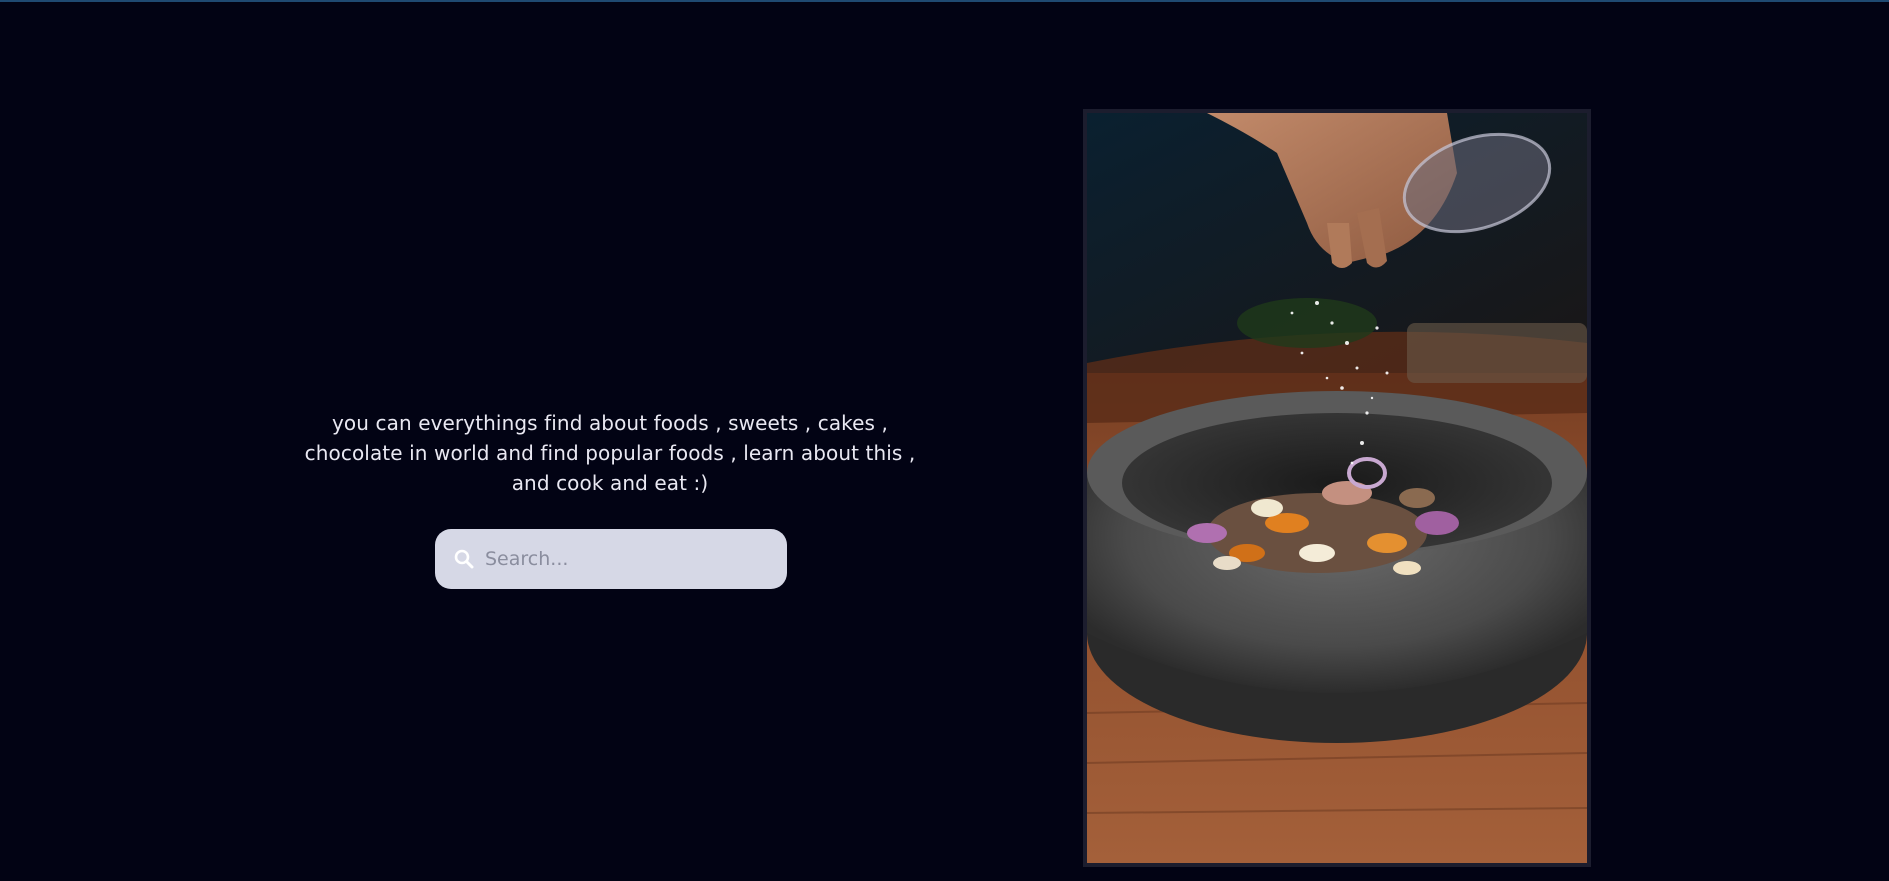 The width and height of the screenshot is (1889, 881). I want to click on search-input, so click(630, 559).